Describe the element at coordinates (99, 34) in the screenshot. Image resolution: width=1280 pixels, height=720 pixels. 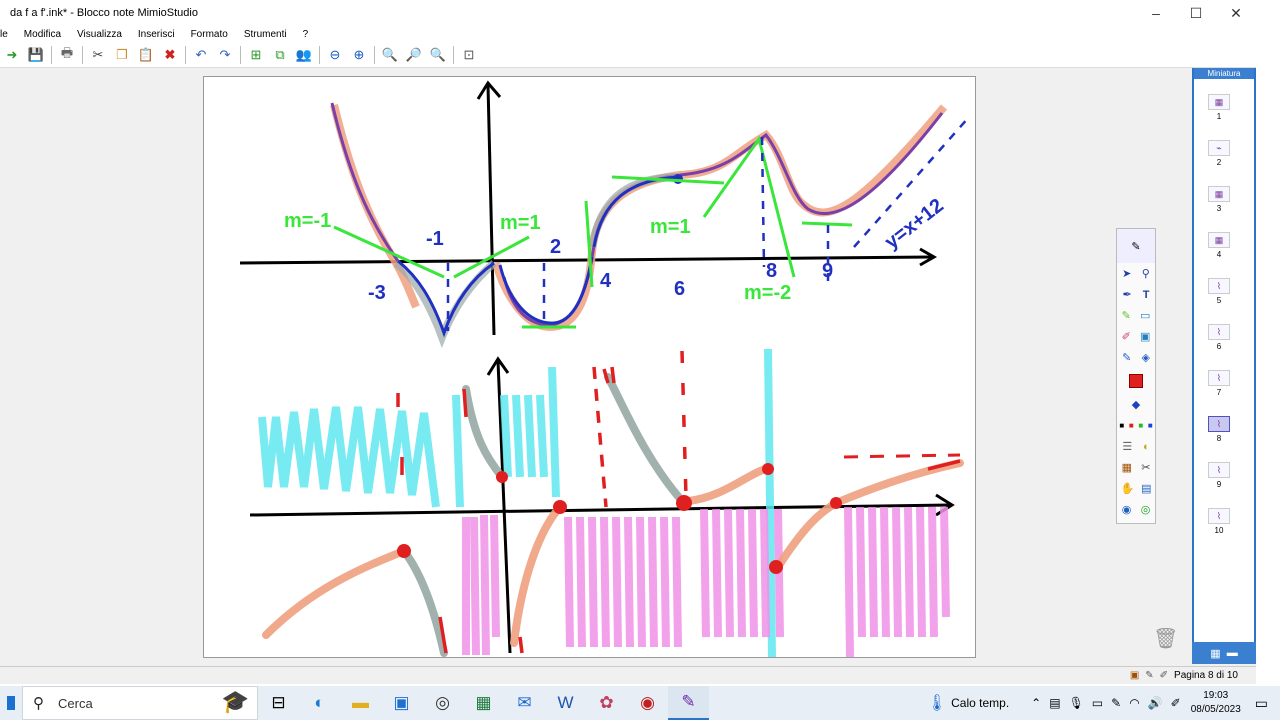
I see `menu-visualizza: Visualizza` at that location.